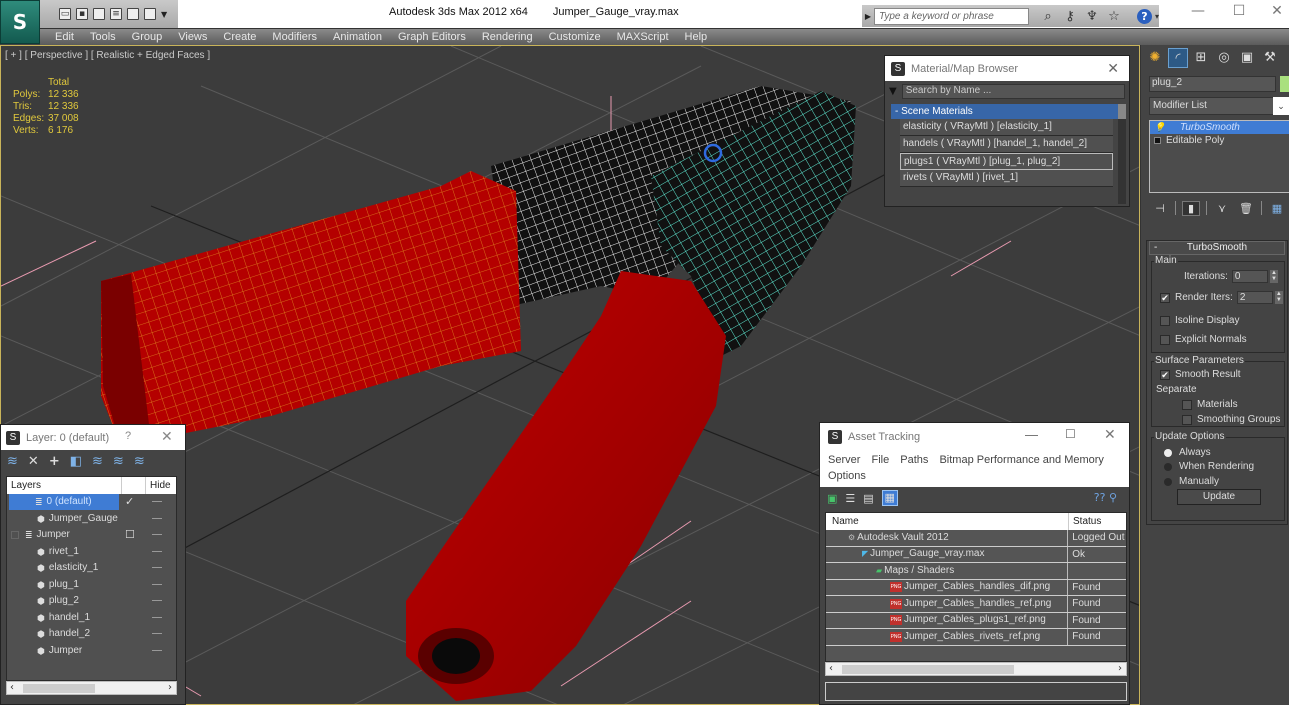 The height and width of the screenshot is (705, 1289). Describe the element at coordinates (889, 498) in the screenshot. I see `table-view-icon: ▦` at that location.